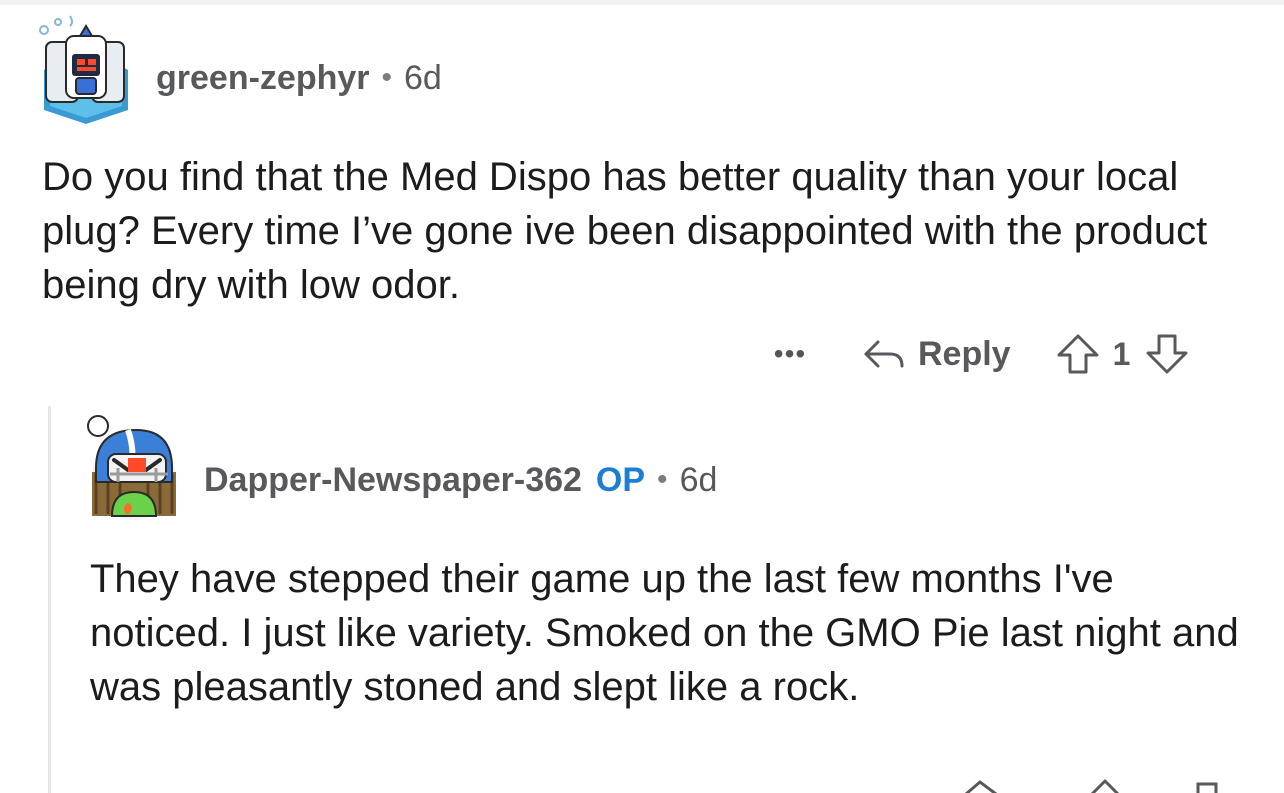 The height and width of the screenshot is (793, 1284). Describe the element at coordinates (642, 2) in the screenshot. I see `top-divider` at that location.